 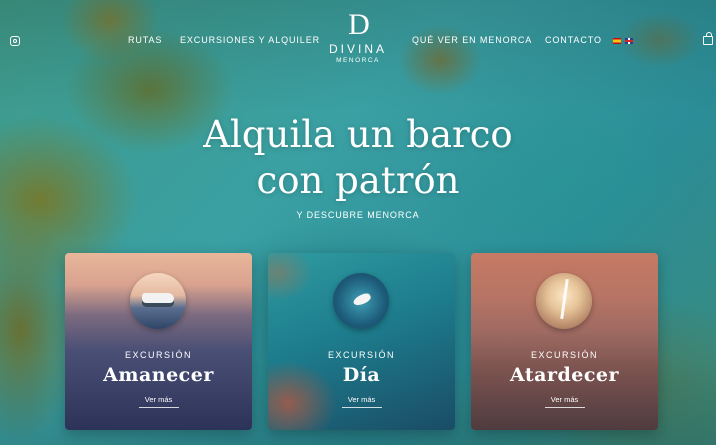 I want to click on nav-que-ver: QUÉ VER EN MENORCA, so click(x=472, y=40).